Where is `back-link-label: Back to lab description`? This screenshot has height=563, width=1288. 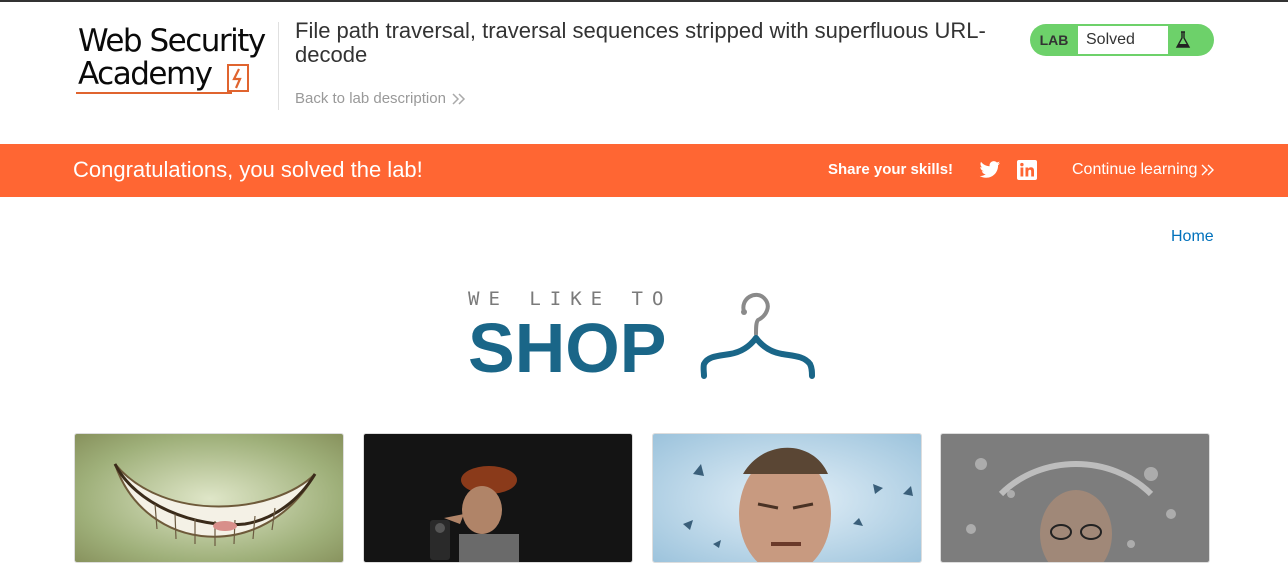 back-link-label: Back to lab description is located at coordinates (370, 98).